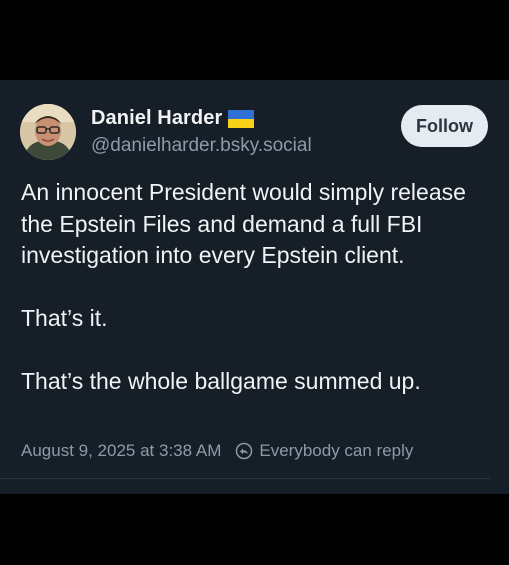 This screenshot has height=565, width=509. What do you see at coordinates (444, 126) in the screenshot?
I see `follow-button: Follow` at bounding box center [444, 126].